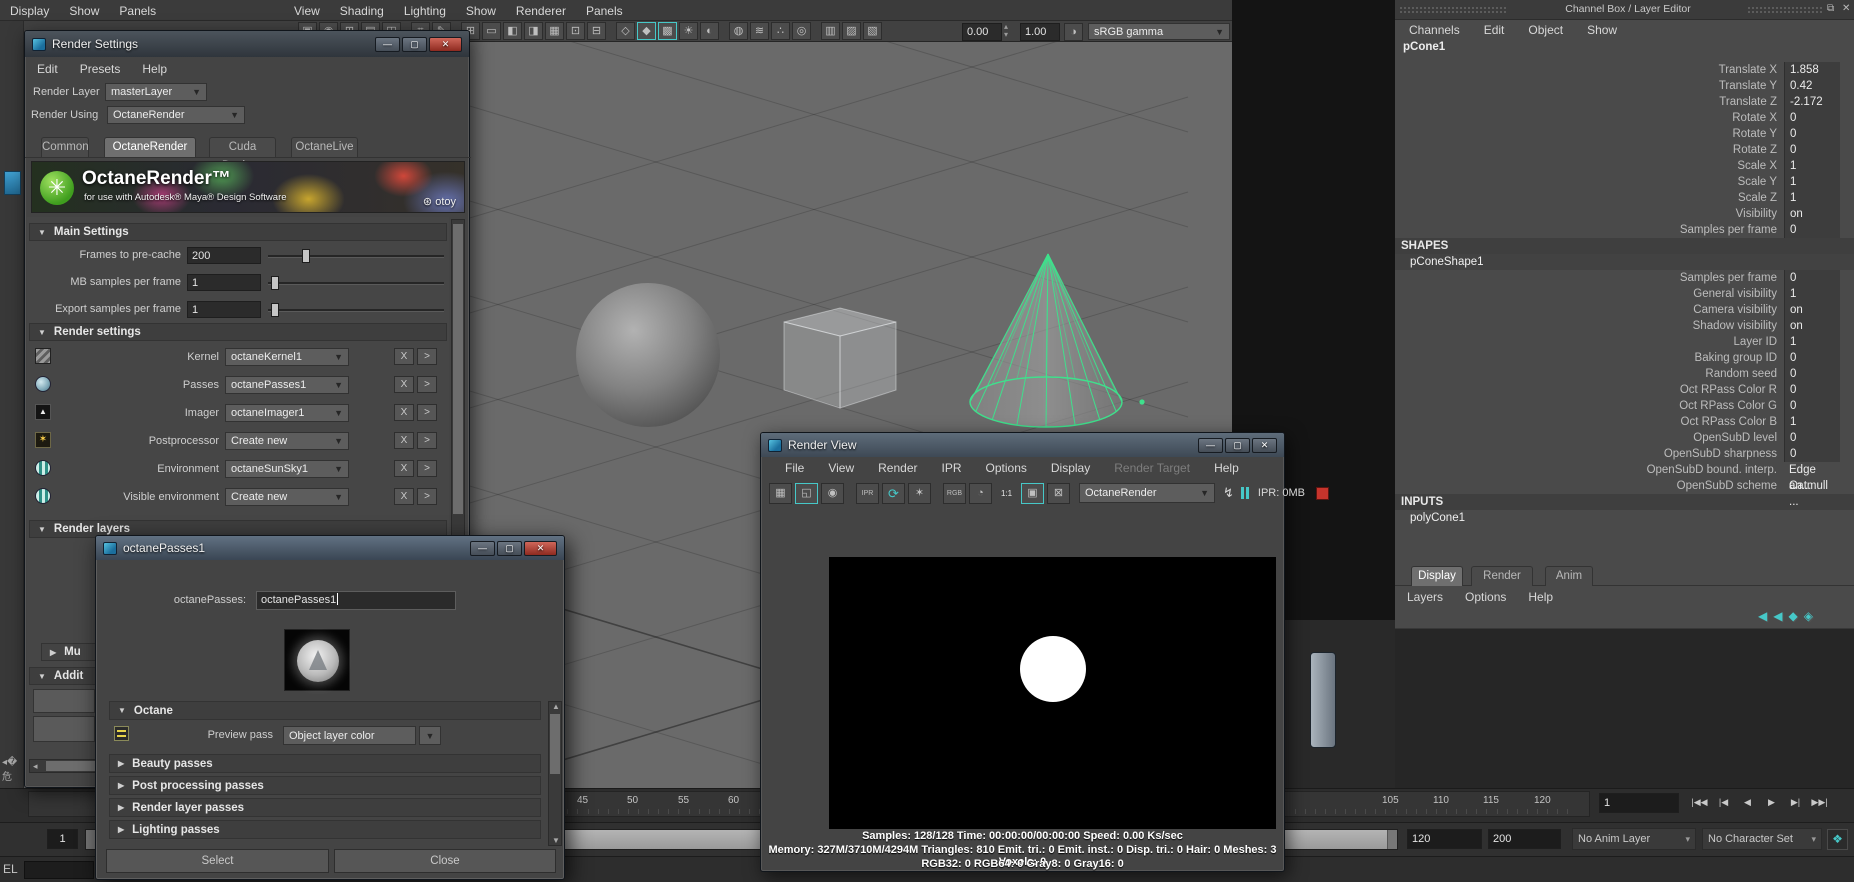  What do you see at coordinates (12, 770) in the screenshot?
I see `scroll-left-icon: ◂�危` at bounding box center [12, 770].